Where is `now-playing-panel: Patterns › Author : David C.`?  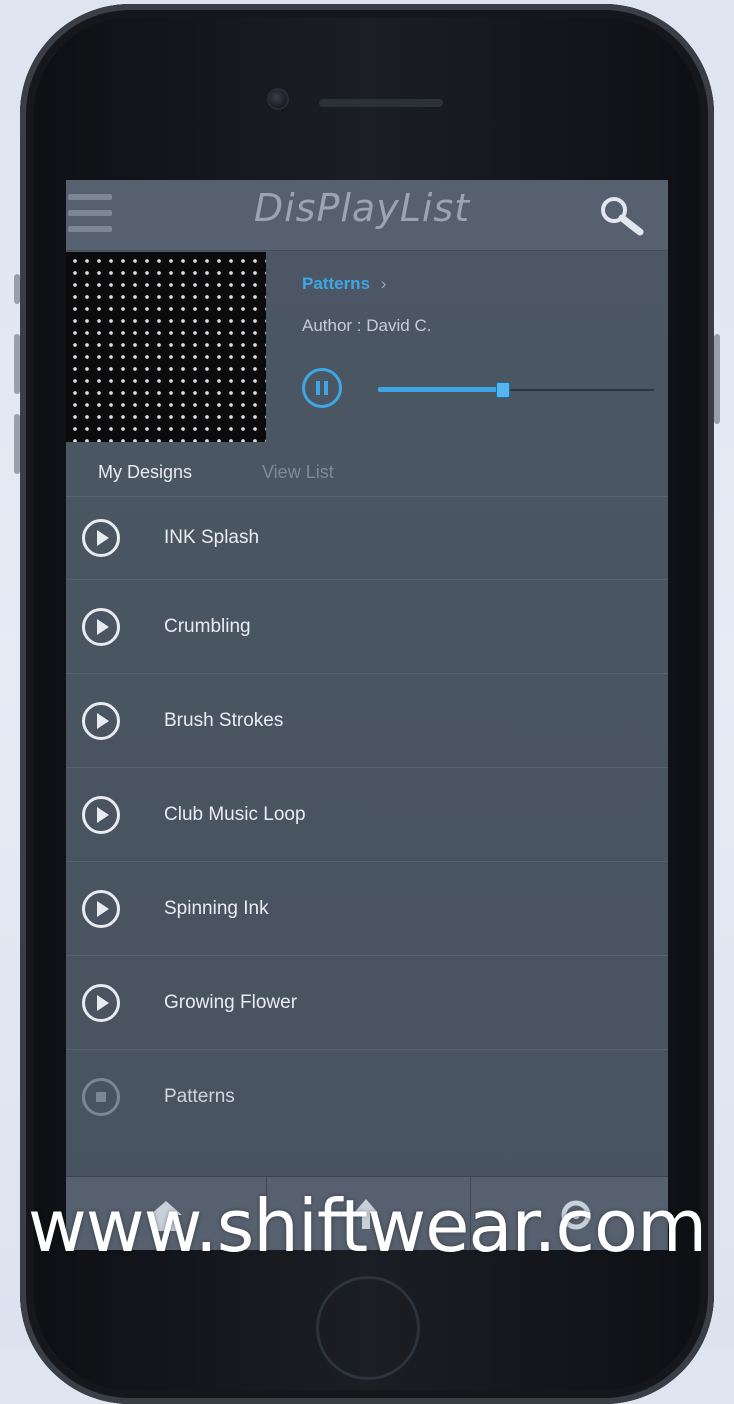
now-playing-panel: Patterns › Author : David C. is located at coordinates (367, 350).